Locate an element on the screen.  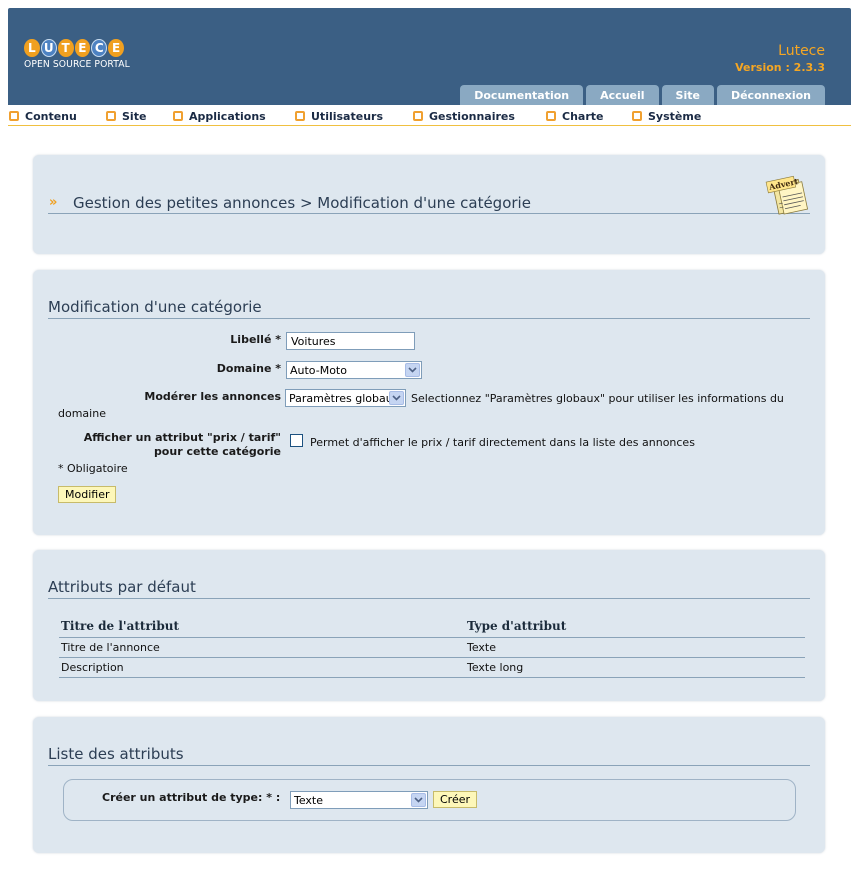
prix-label-line2: pour cette catégorie is located at coordinates (217, 451).